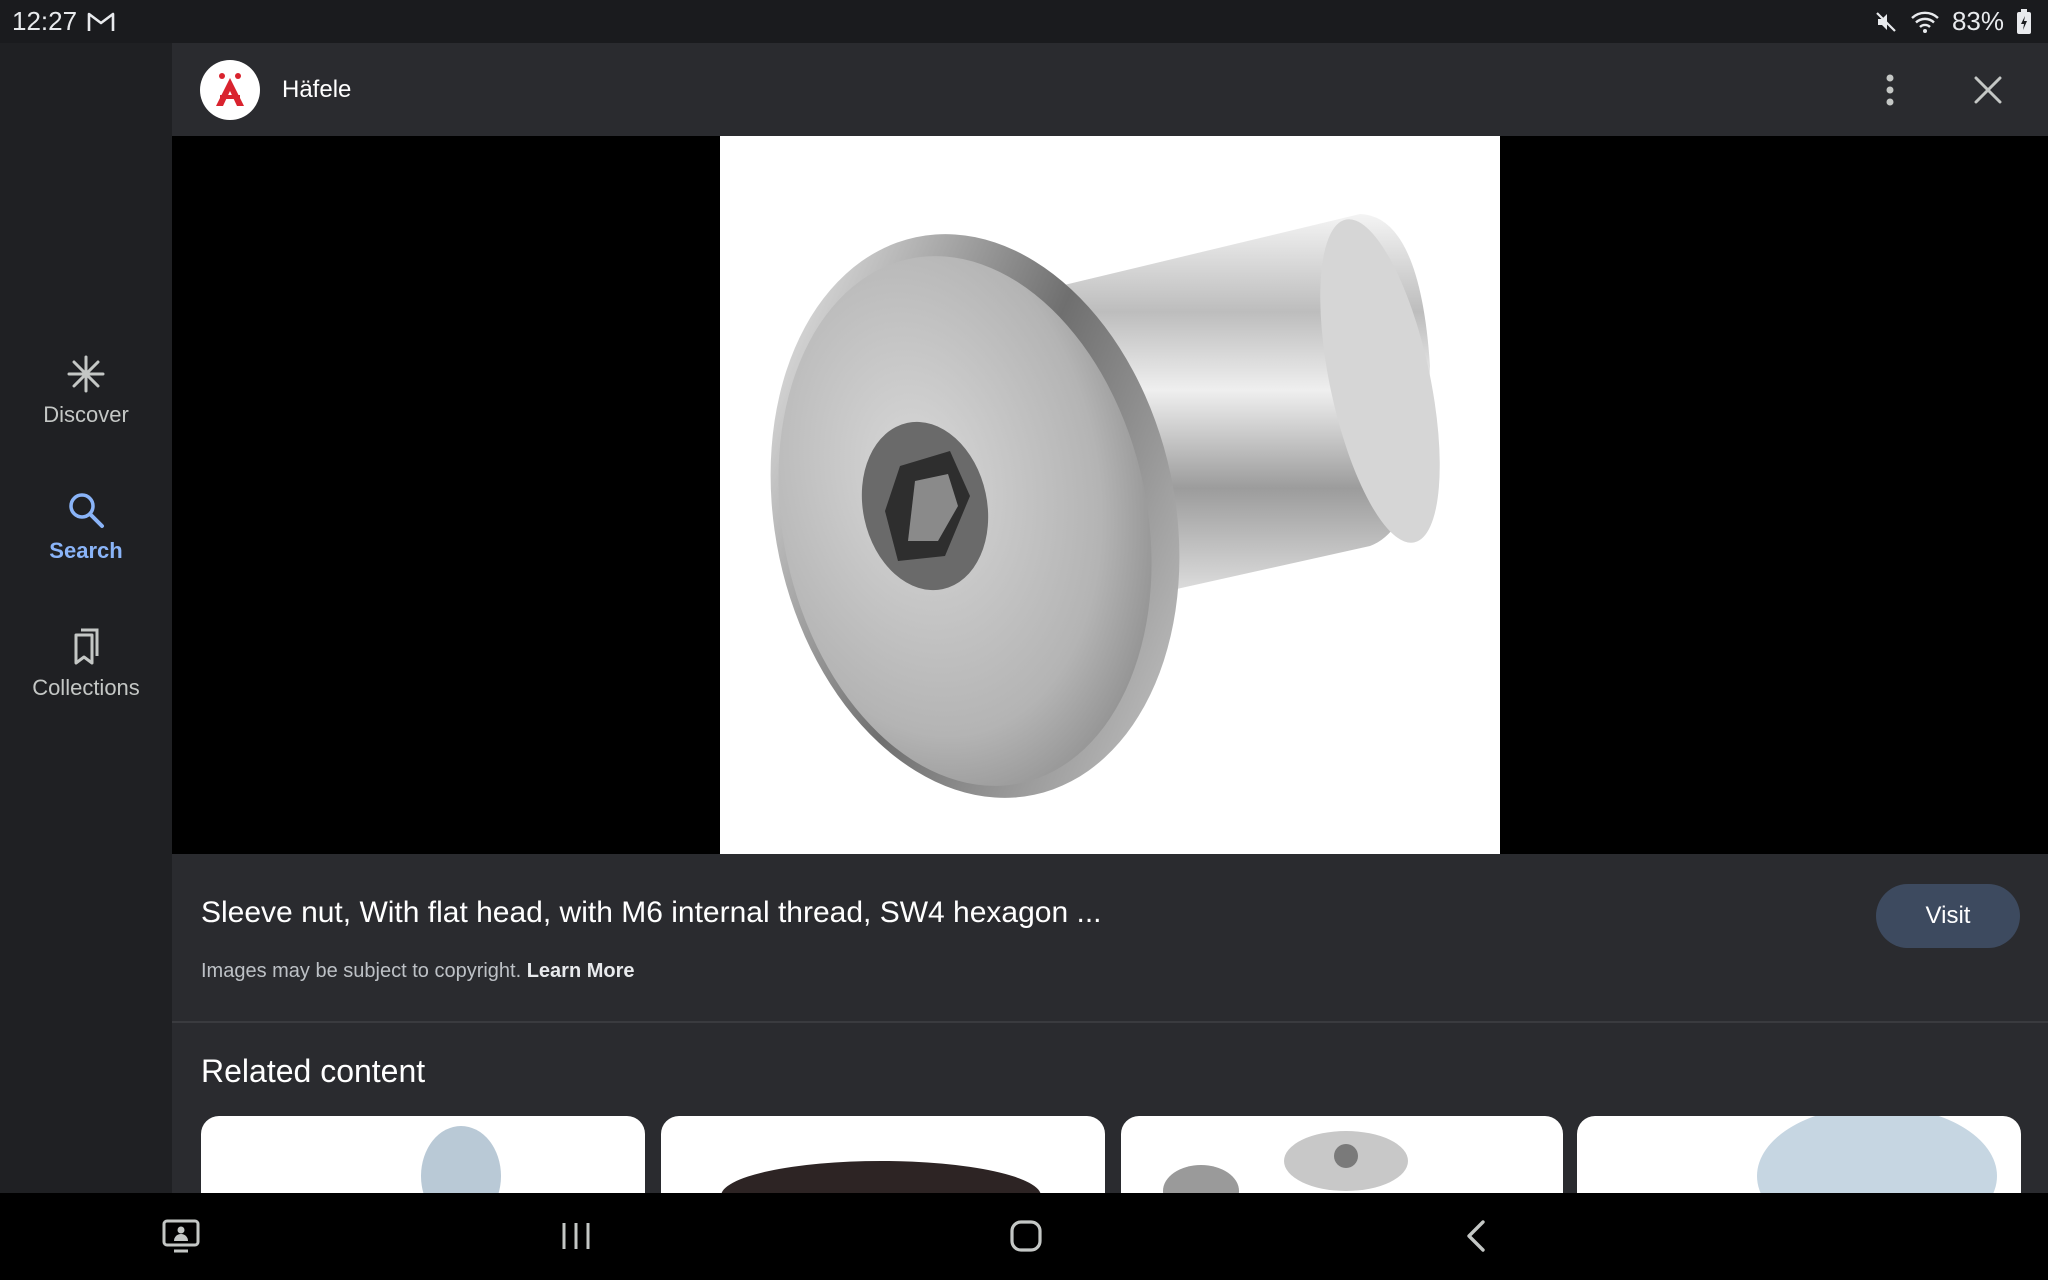 The width and height of the screenshot is (2048, 1280). Describe the element at coordinates (101, 22) in the screenshot. I see `gmail-icon` at that location.